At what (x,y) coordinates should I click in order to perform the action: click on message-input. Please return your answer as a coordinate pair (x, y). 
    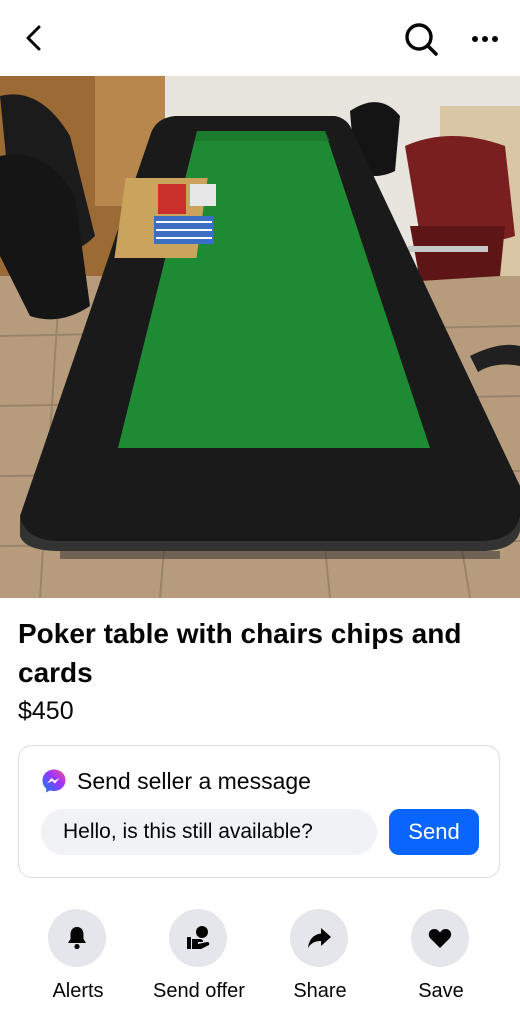
    Looking at the image, I should click on (209, 832).